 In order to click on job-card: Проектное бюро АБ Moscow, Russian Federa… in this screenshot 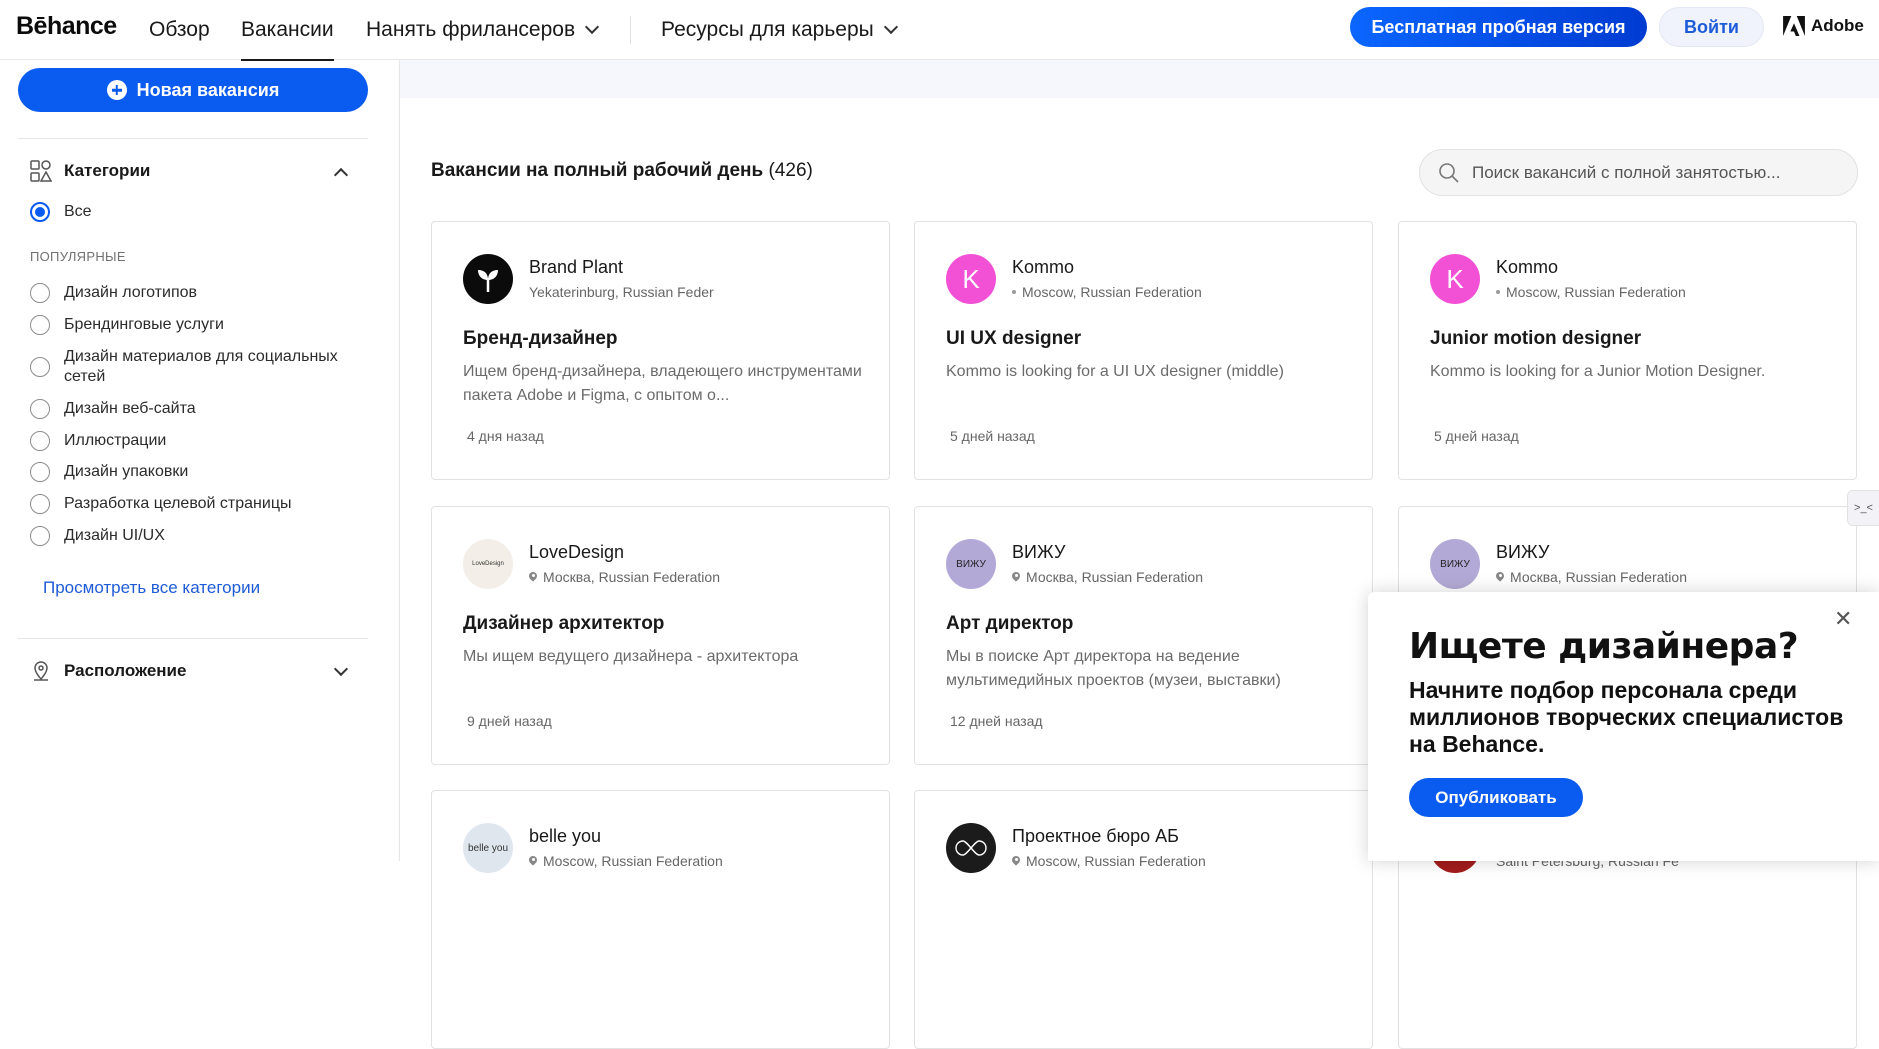, I will do `click(1143, 919)`.